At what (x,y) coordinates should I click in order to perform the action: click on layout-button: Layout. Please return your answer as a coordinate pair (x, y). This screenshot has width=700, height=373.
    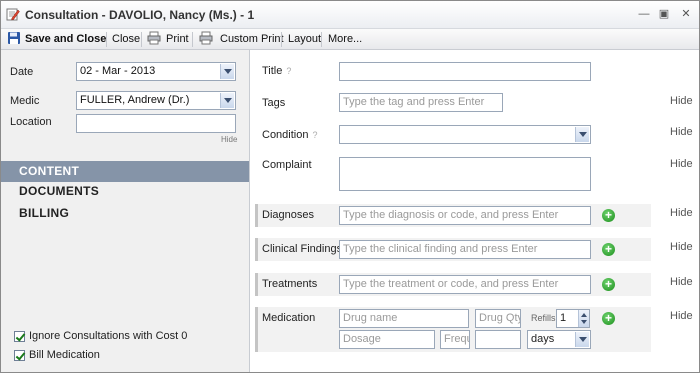
    Looking at the image, I should click on (304, 39).